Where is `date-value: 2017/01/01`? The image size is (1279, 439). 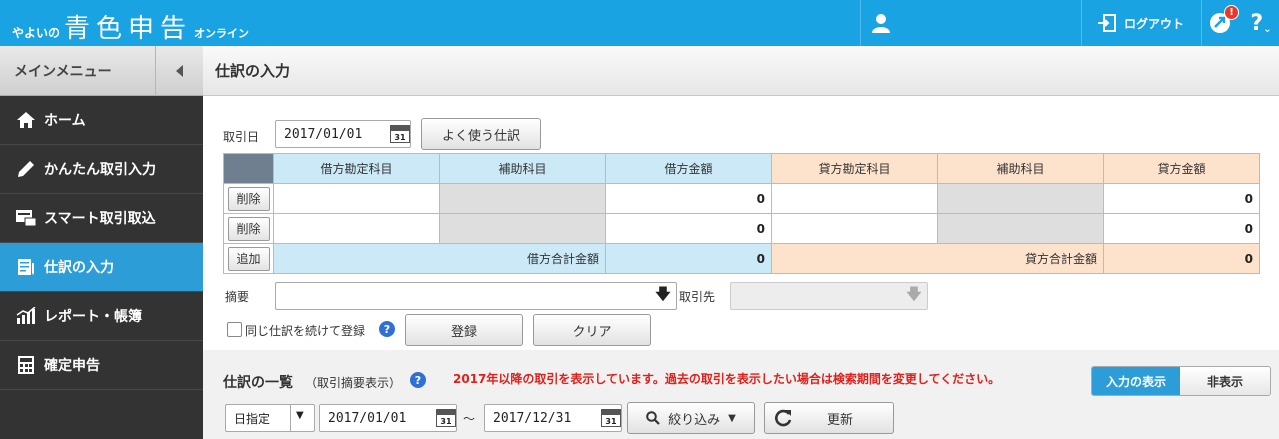
date-value: 2017/01/01 is located at coordinates (323, 134).